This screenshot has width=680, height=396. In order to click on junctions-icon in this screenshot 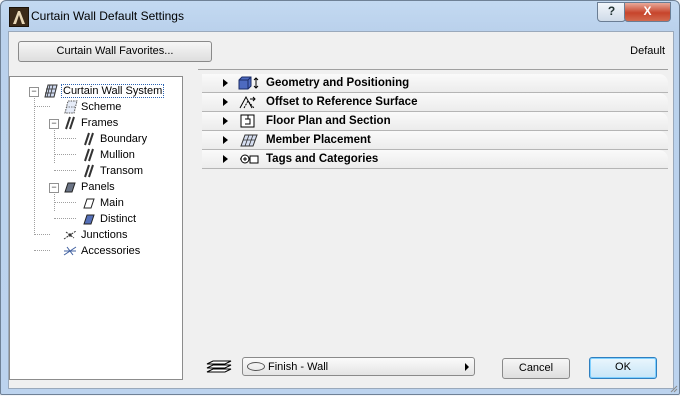, I will do `click(70, 235)`.